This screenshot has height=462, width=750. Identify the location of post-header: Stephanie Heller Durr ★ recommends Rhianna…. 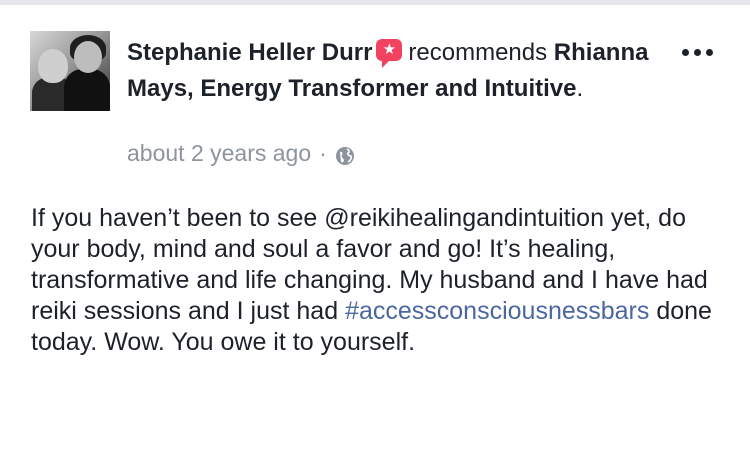
(392, 71).